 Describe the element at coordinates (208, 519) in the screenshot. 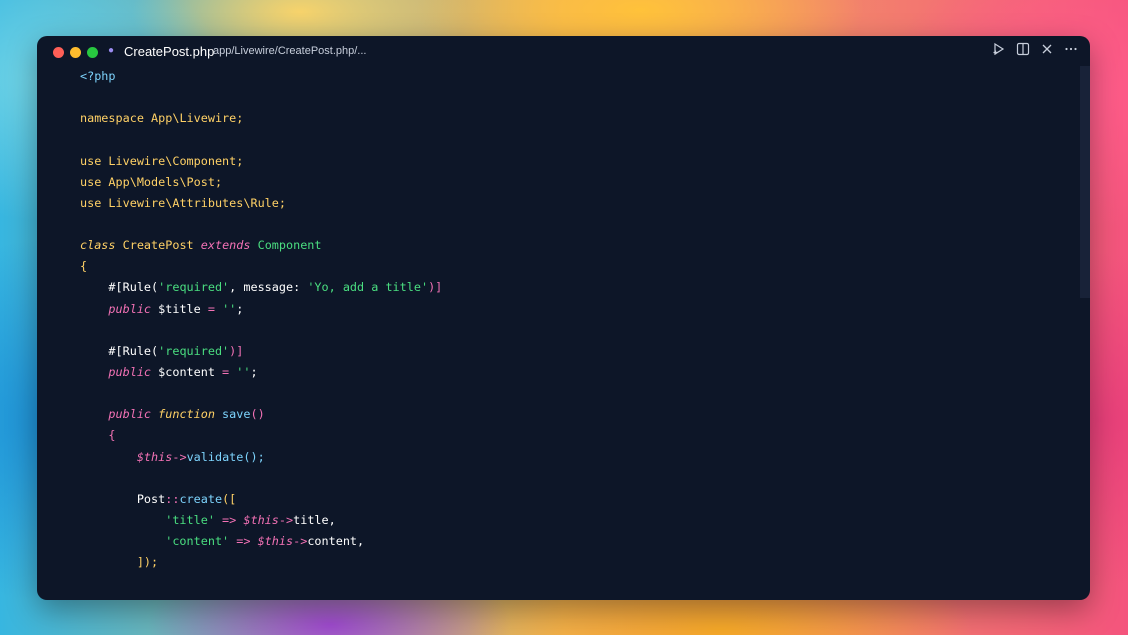

I see `code-line: 'title' => $this->title,` at that location.